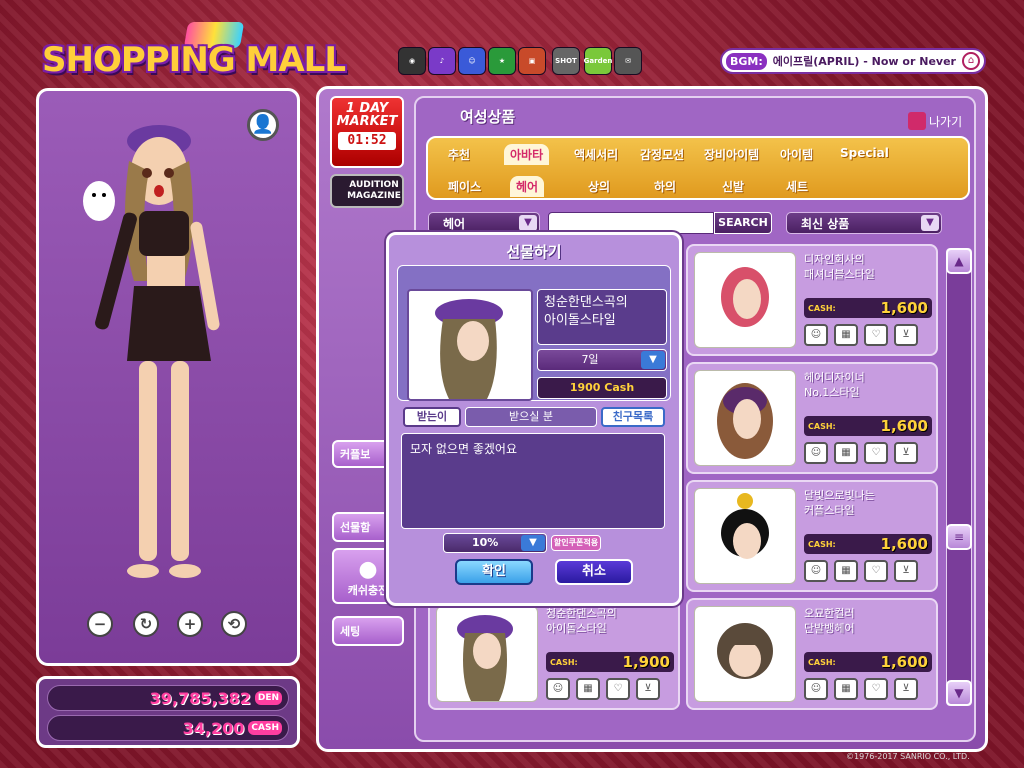 This screenshot has width=1024, height=768. I want to click on rotate-icon: ↻, so click(146, 624).